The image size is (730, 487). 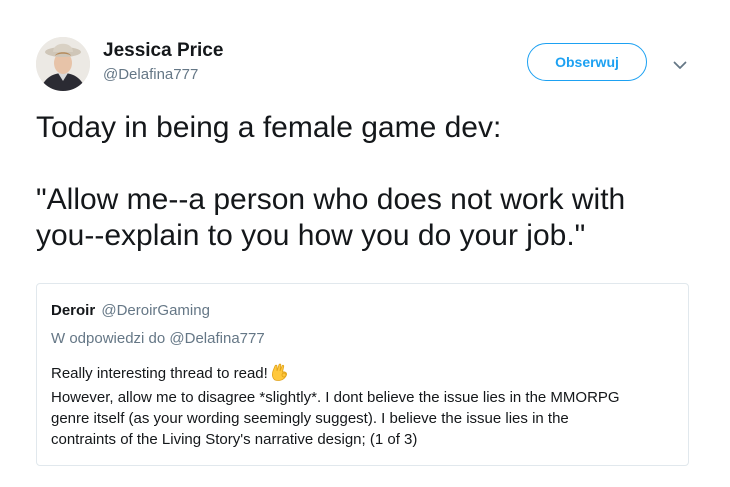 What do you see at coordinates (150, 74) in the screenshot?
I see `author-handle: @Delafina777` at bounding box center [150, 74].